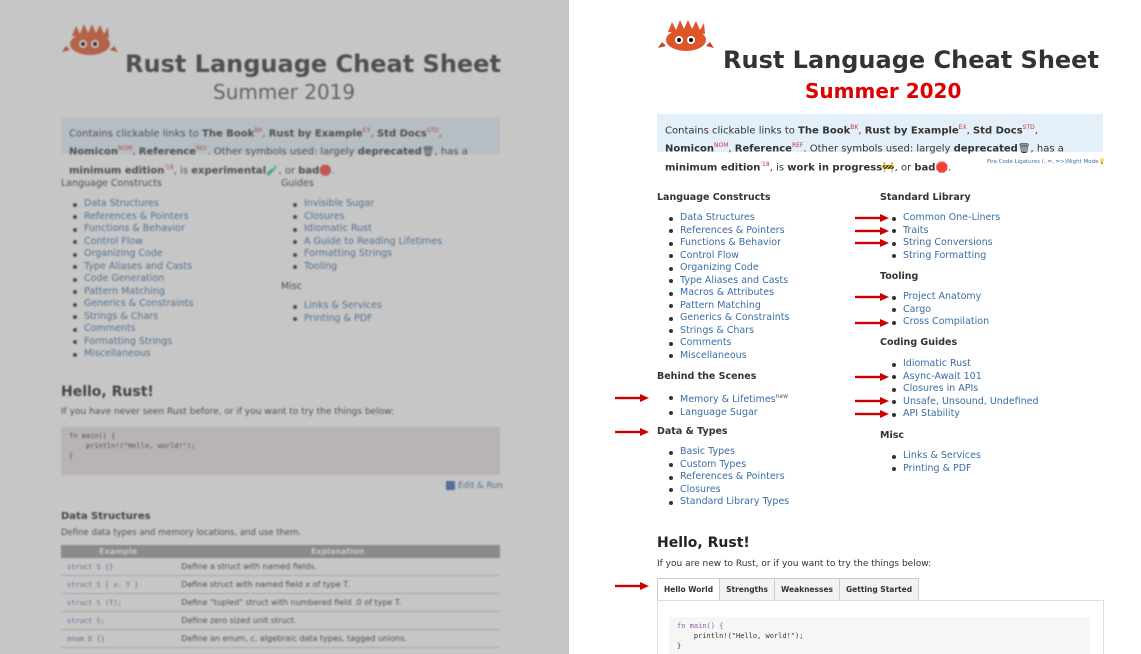  Describe the element at coordinates (899, 276) in the screenshot. I see `tooling-heading: Tooling` at that location.